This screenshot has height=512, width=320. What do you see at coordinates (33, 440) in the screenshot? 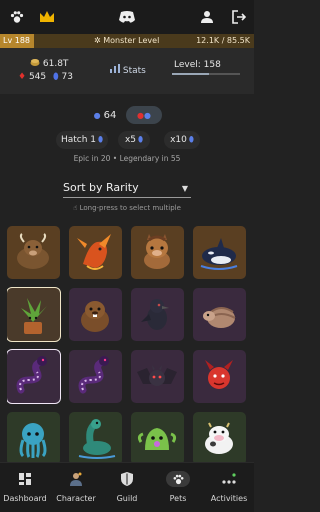
I see `octopus-icon` at bounding box center [33, 440].